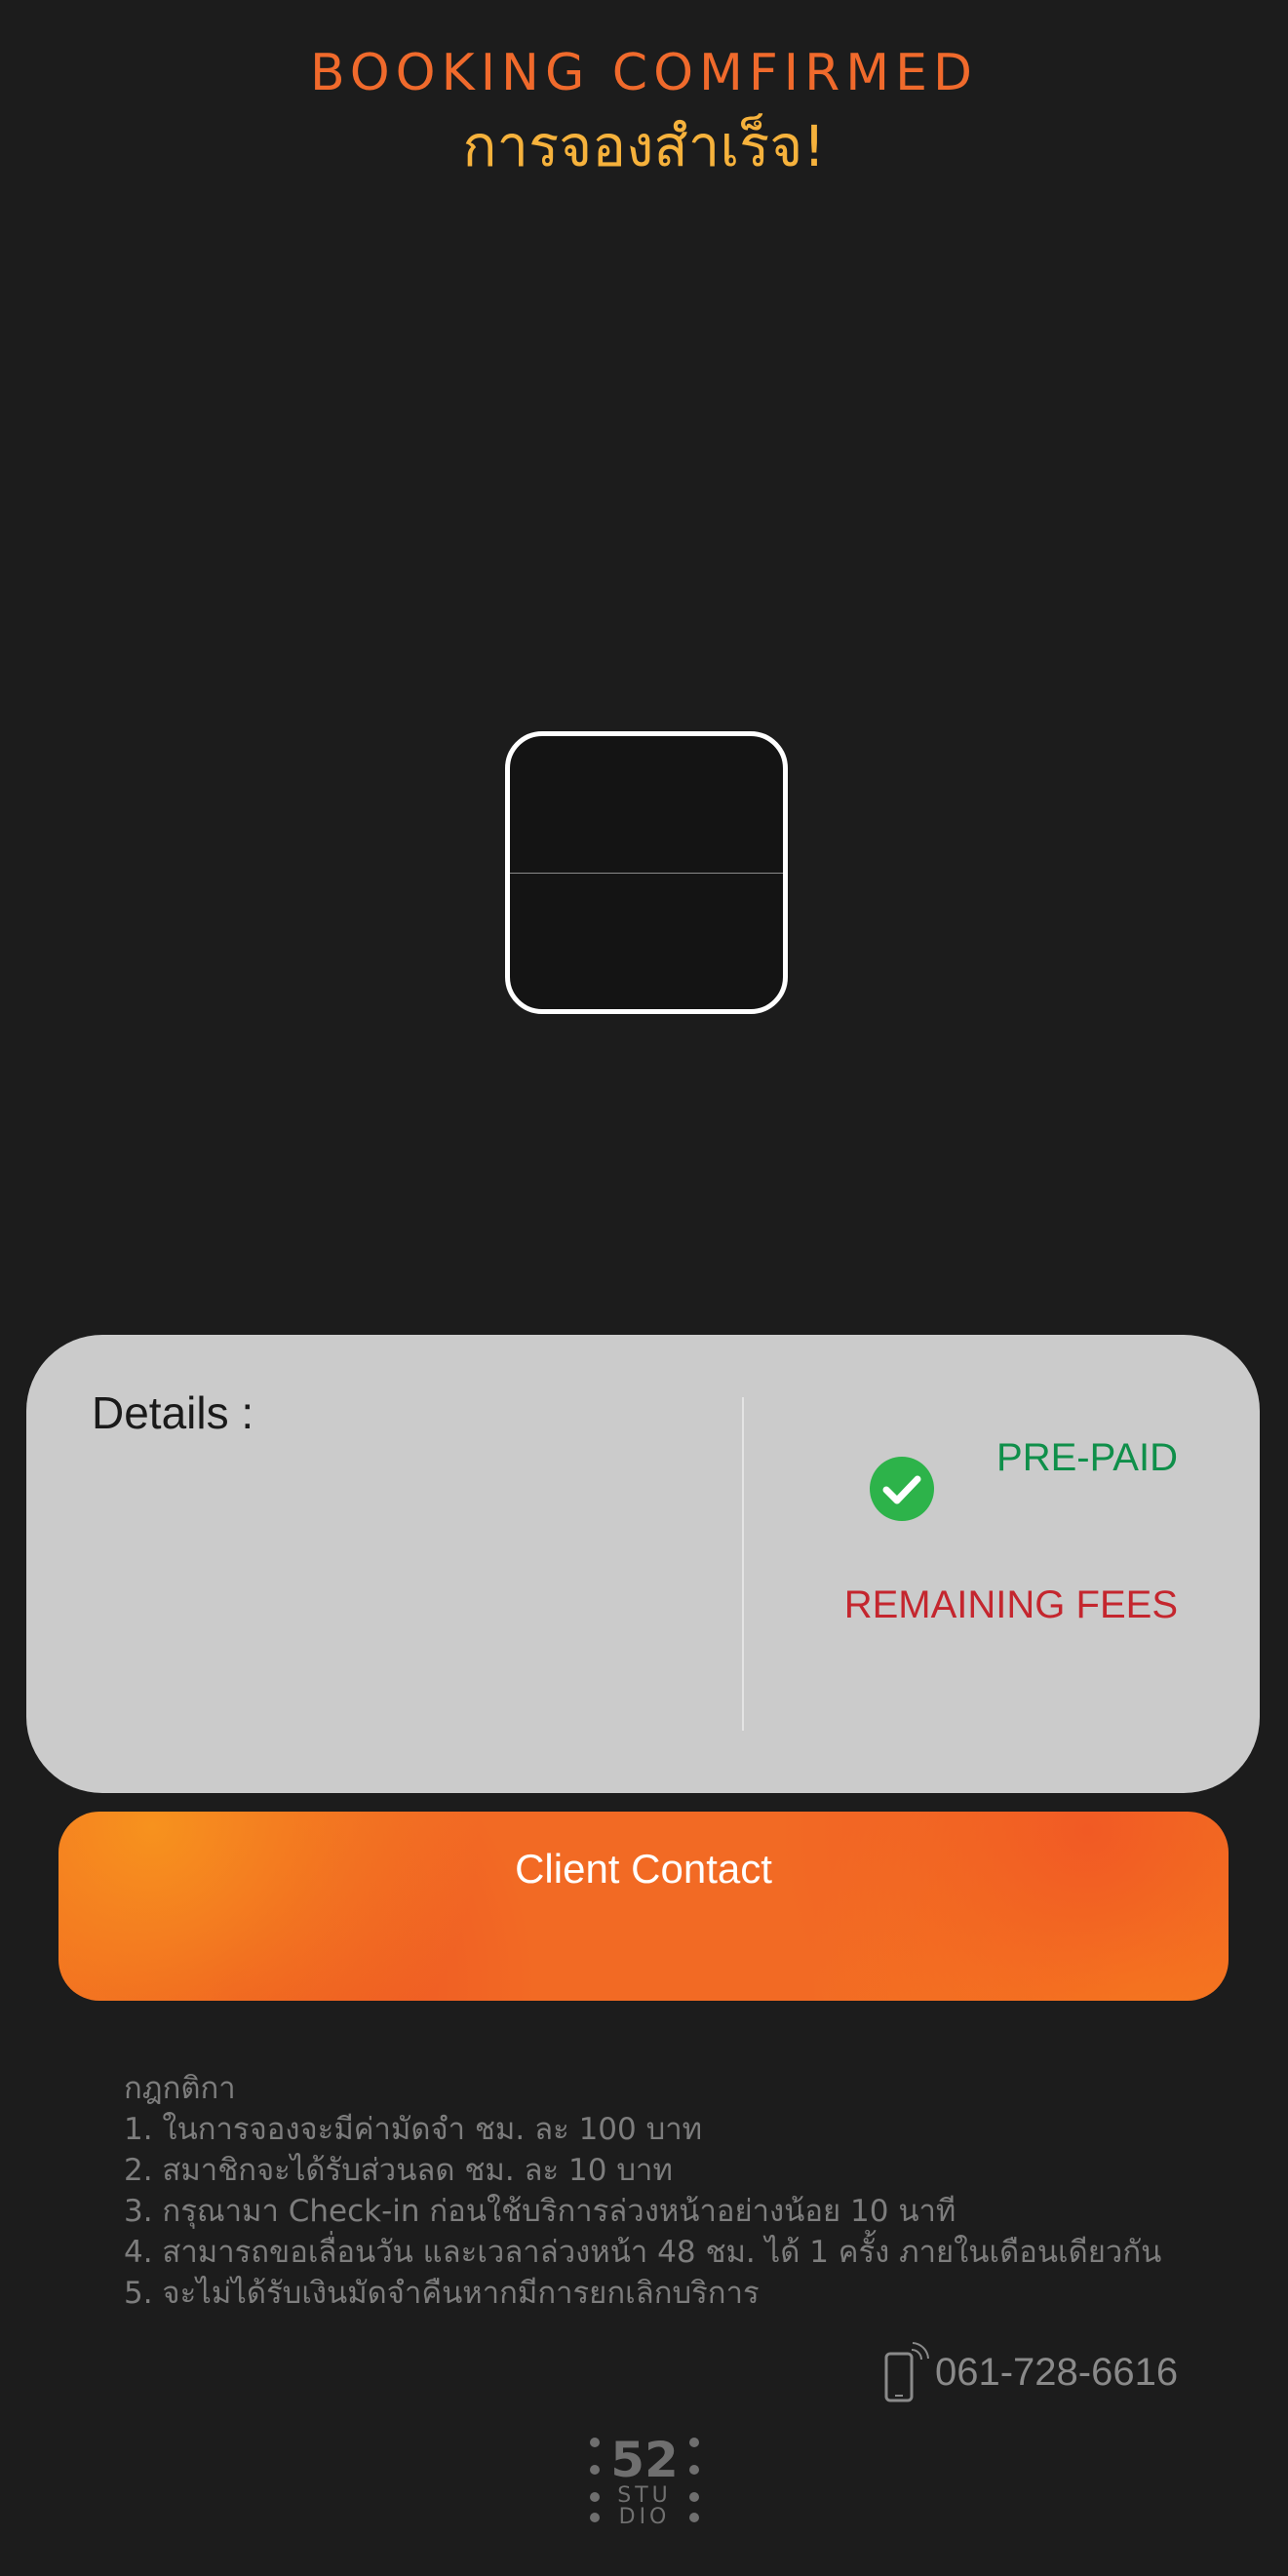 This screenshot has height=2576, width=1288. Describe the element at coordinates (645, 2516) in the screenshot. I see `logo-line-2: DIO` at that location.